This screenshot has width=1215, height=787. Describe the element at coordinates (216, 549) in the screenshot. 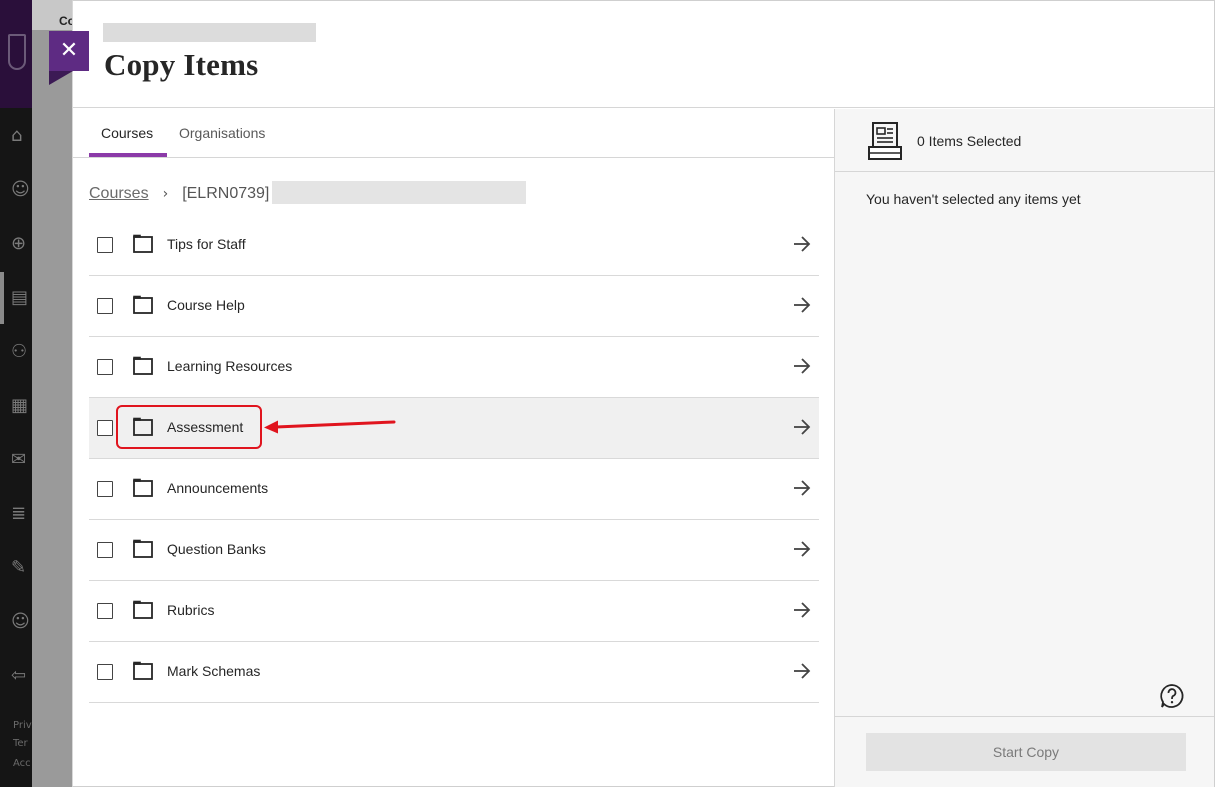

I see `item-label: Question Banks` at that location.